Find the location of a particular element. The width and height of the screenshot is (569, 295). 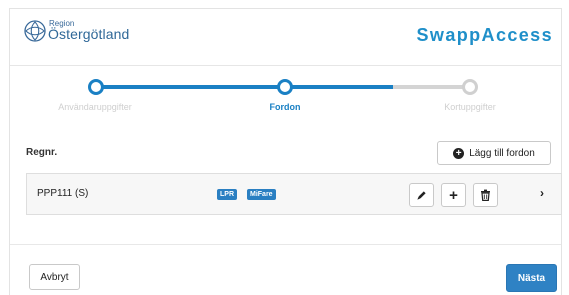

delete-button is located at coordinates (485, 195).